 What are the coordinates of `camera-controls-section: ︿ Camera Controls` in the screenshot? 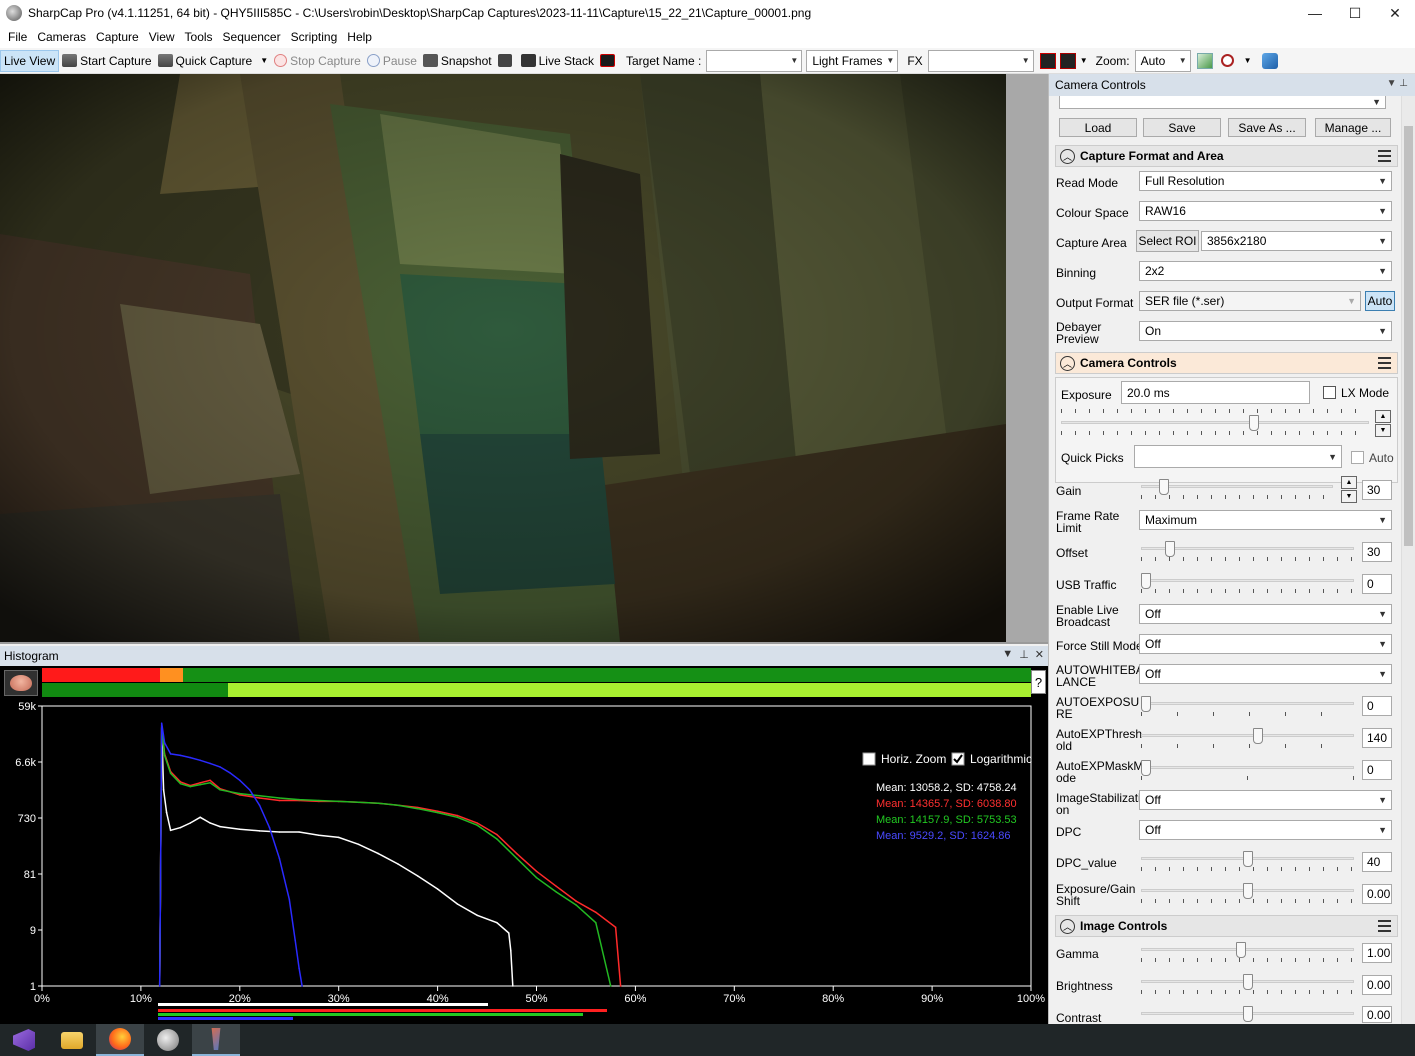 It's located at (1226, 363).